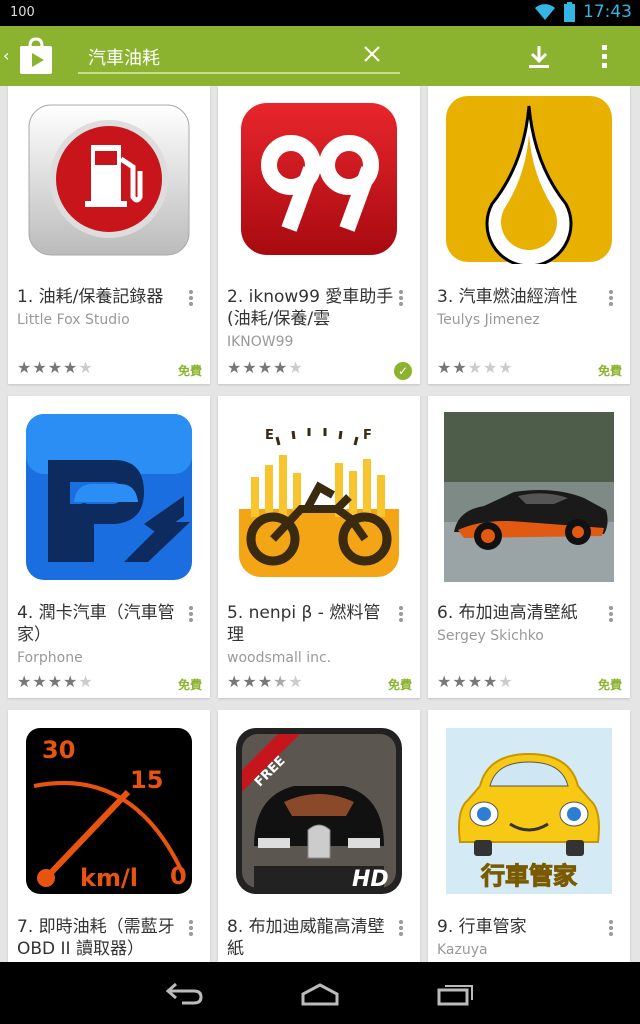  Describe the element at coordinates (545, 12) in the screenshot. I see `wifi-icon` at that location.